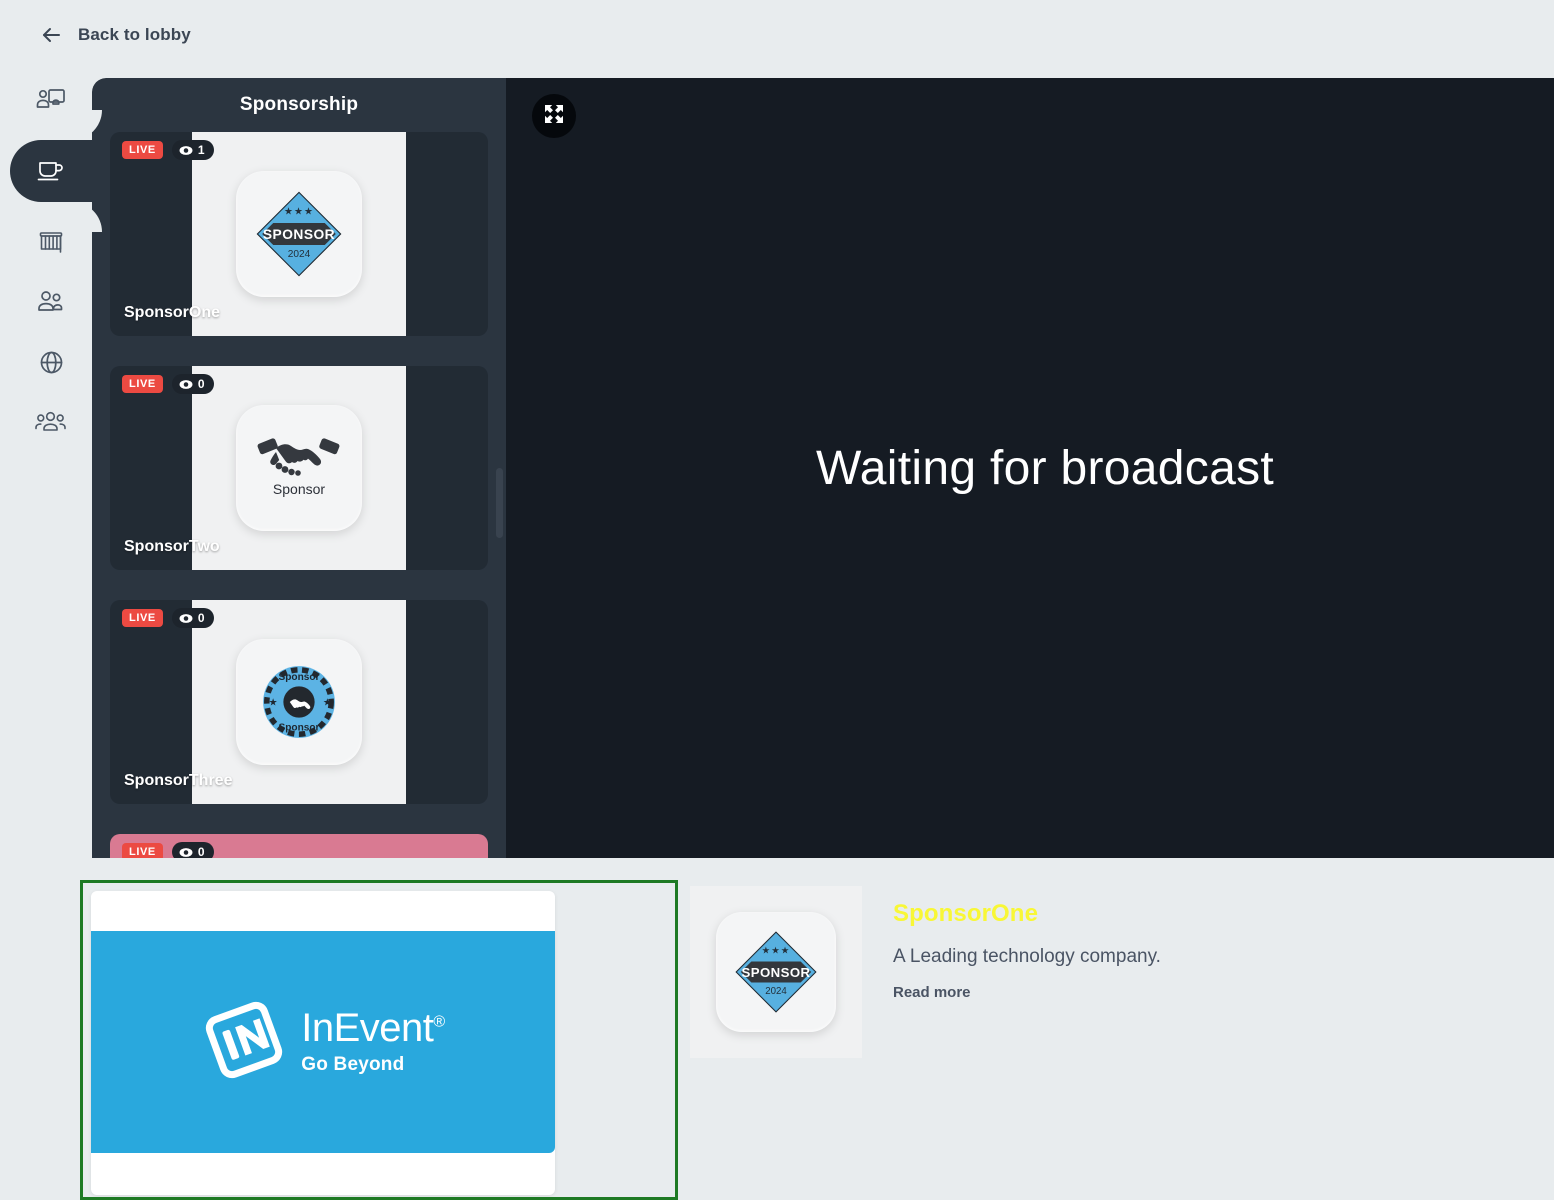 This screenshot has height=1200, width=1554. Describe the element at coordinates (499, 503) in the screenshot. I see `sponsorship-list-scrollbar` at that location.